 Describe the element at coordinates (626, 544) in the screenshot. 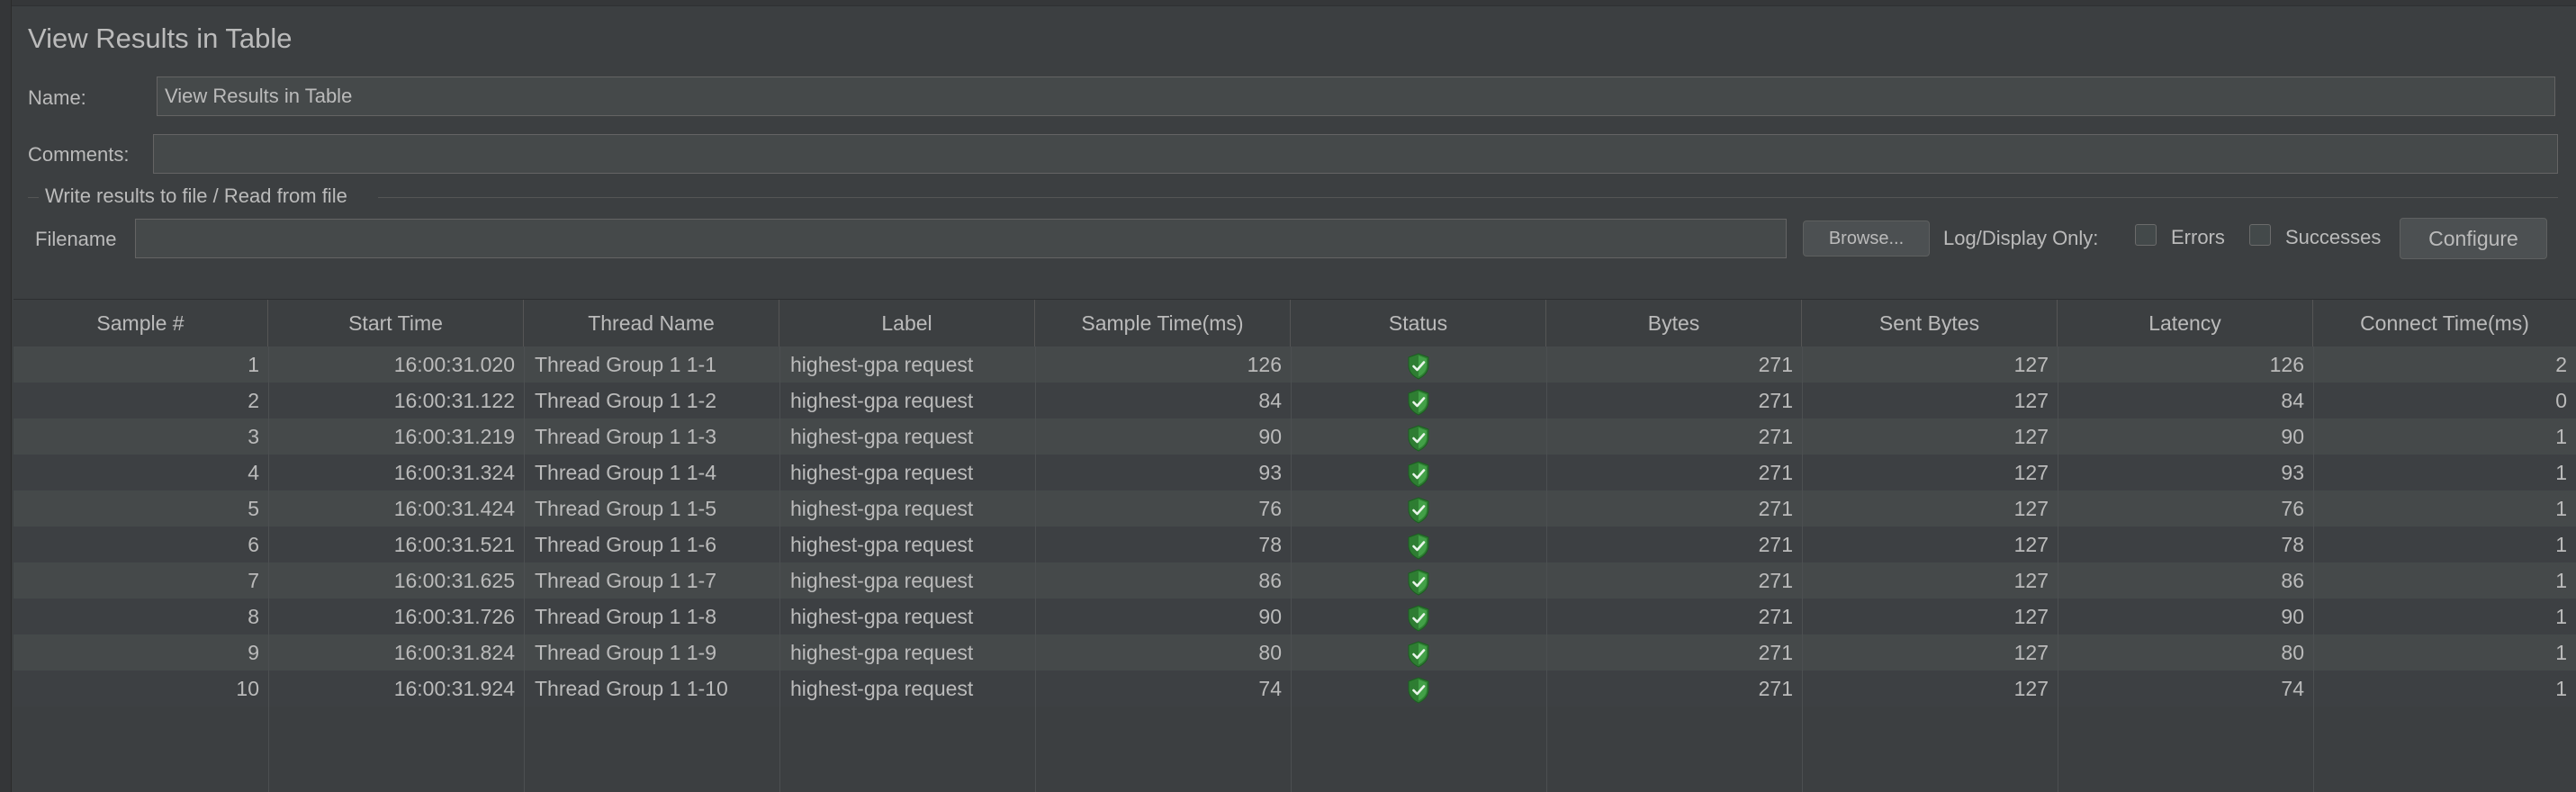

I see `cell-thread-name: Thread Group 1 1-6` at that location.